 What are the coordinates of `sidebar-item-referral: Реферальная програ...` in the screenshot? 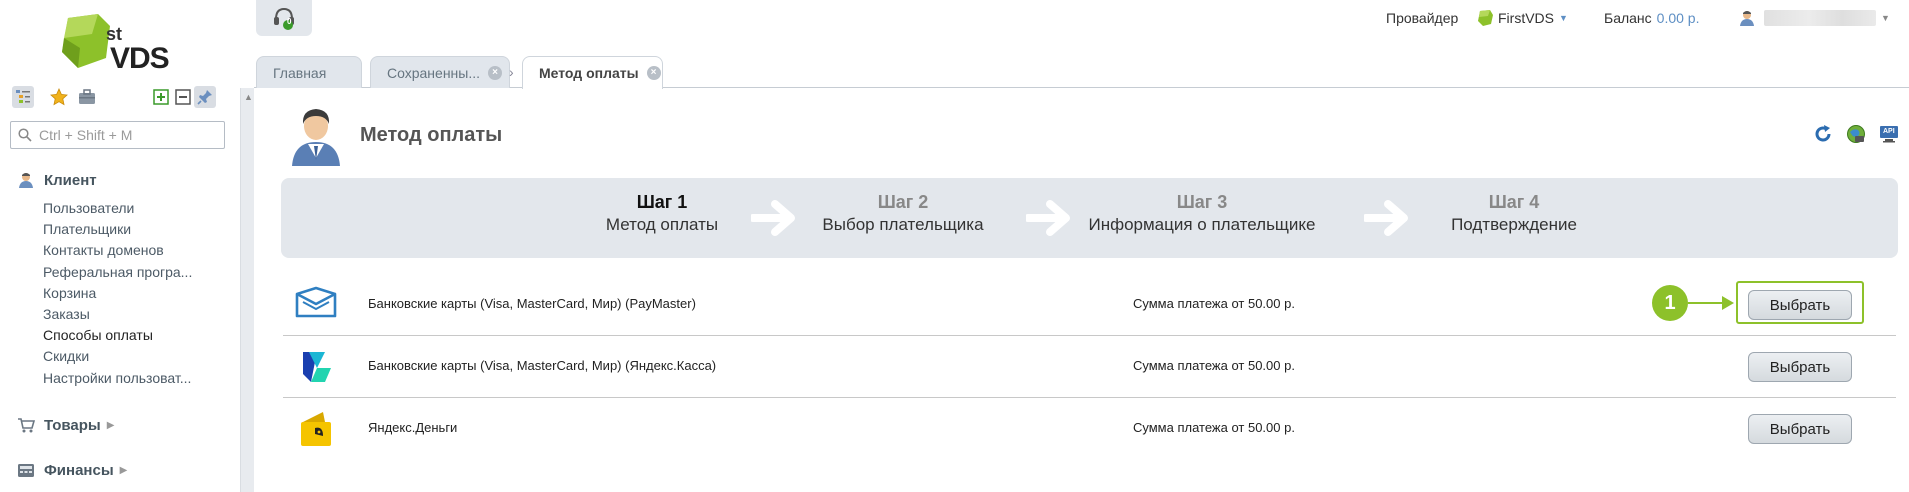 It's located at (117, 272).